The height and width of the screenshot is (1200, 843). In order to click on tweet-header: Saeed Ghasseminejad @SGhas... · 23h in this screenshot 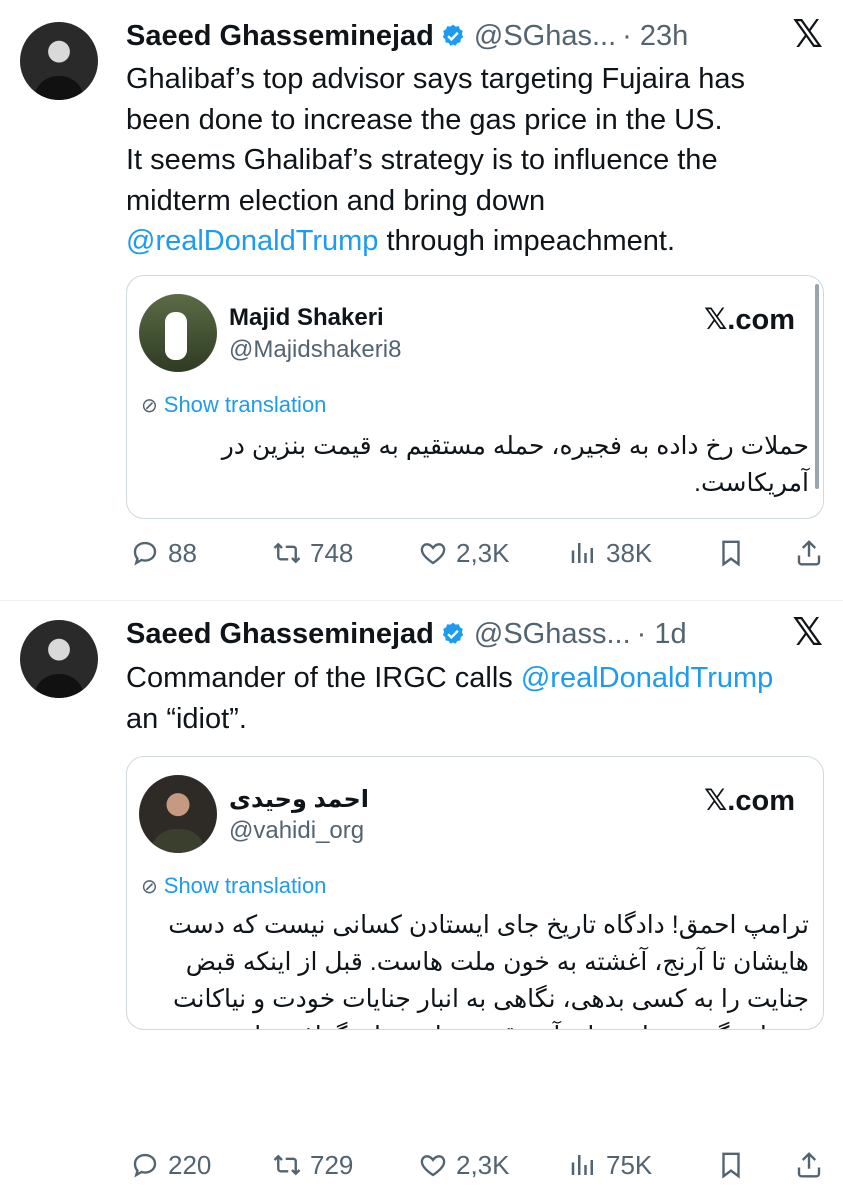, I will do `click(407, 36)`.